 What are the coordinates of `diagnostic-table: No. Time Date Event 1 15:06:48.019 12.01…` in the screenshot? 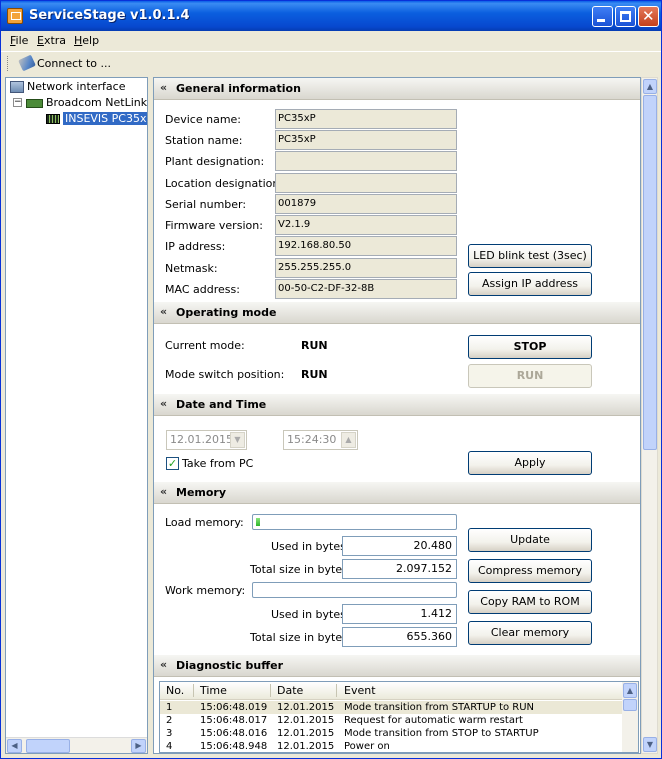 It's located at (399, 717).